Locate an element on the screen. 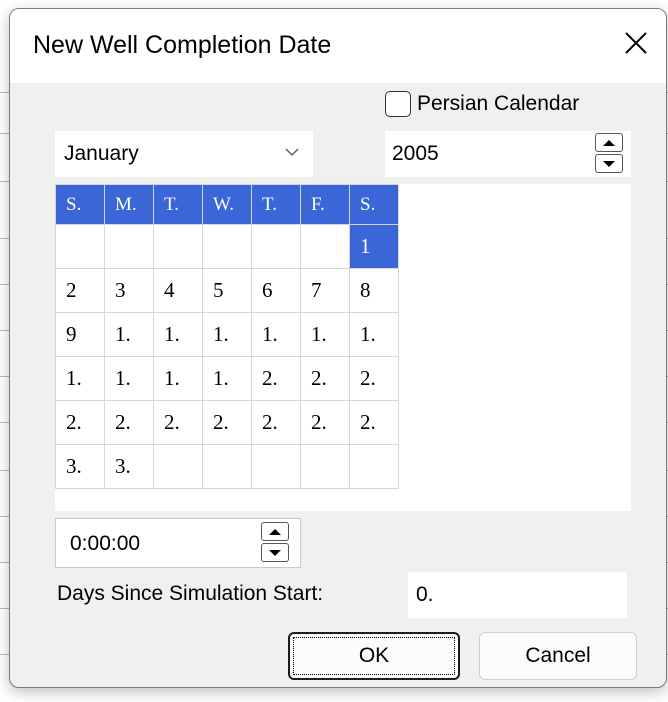 This screenshot has width=668, height=702. time-spin-down-button is located at coordinates (275, 552).